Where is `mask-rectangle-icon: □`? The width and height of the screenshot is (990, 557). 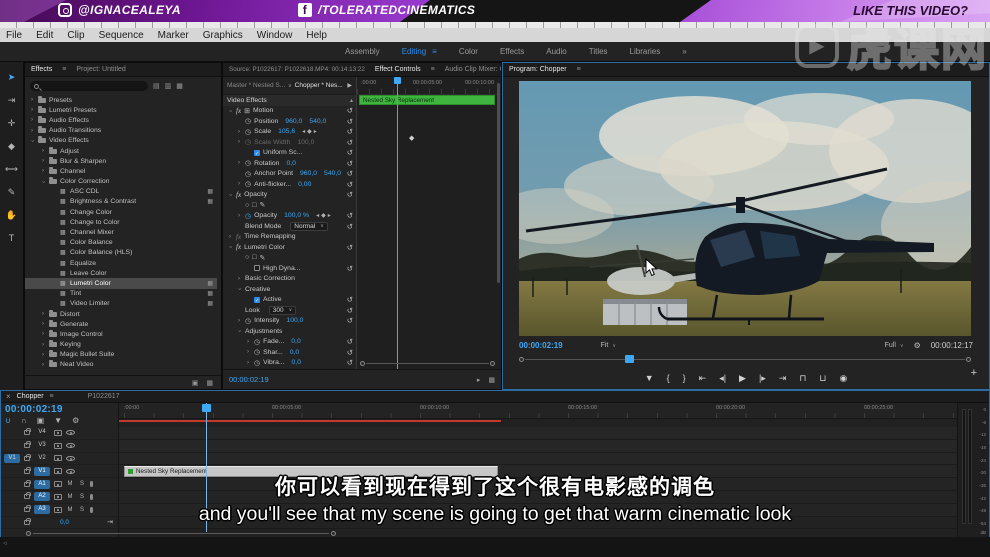
mask-rectangle-icon: □ is located at coordinates (254, 257).